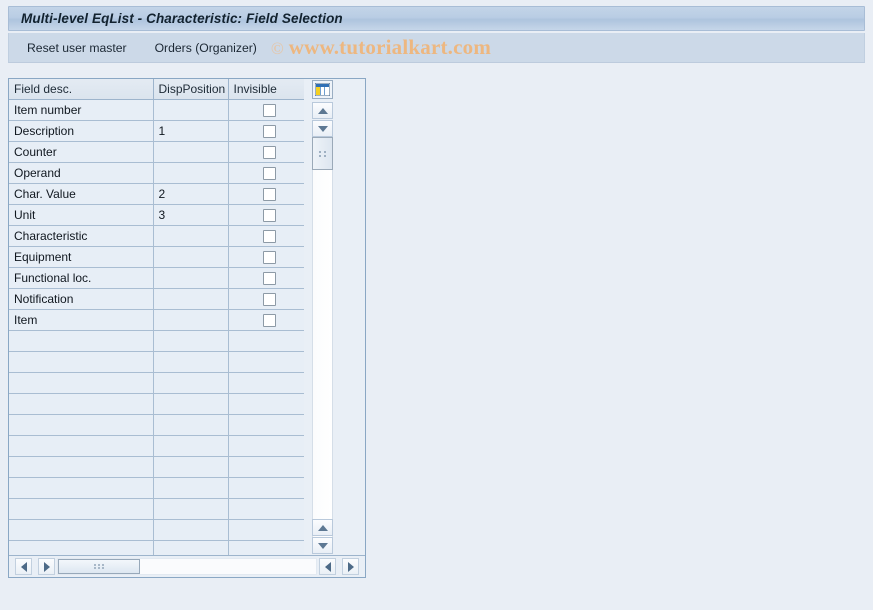 This screenshot has width=873, height=610. I want to click on cell-disp-position: 2, so click(191, 194).